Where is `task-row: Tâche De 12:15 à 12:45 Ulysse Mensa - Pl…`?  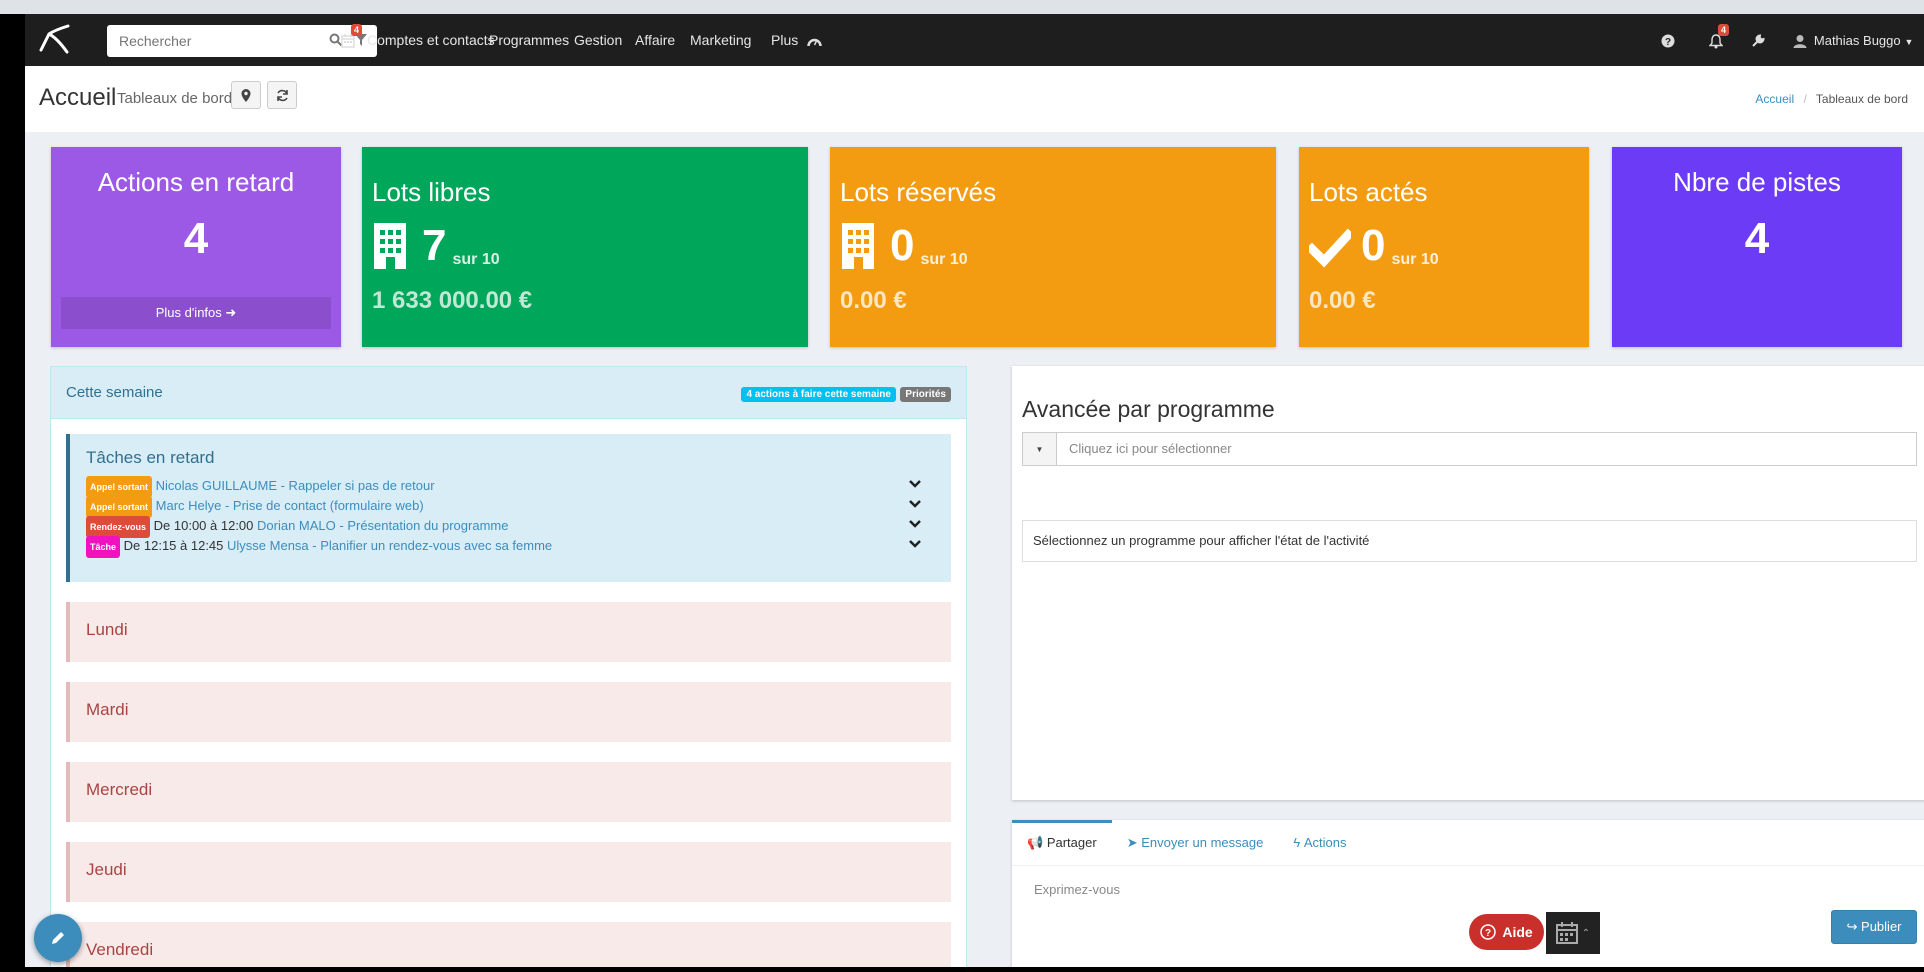
task-row: Tâche De 12:15 à 12:45 Ulysse Mensa - Pl… is located at coordinates (508, 547).